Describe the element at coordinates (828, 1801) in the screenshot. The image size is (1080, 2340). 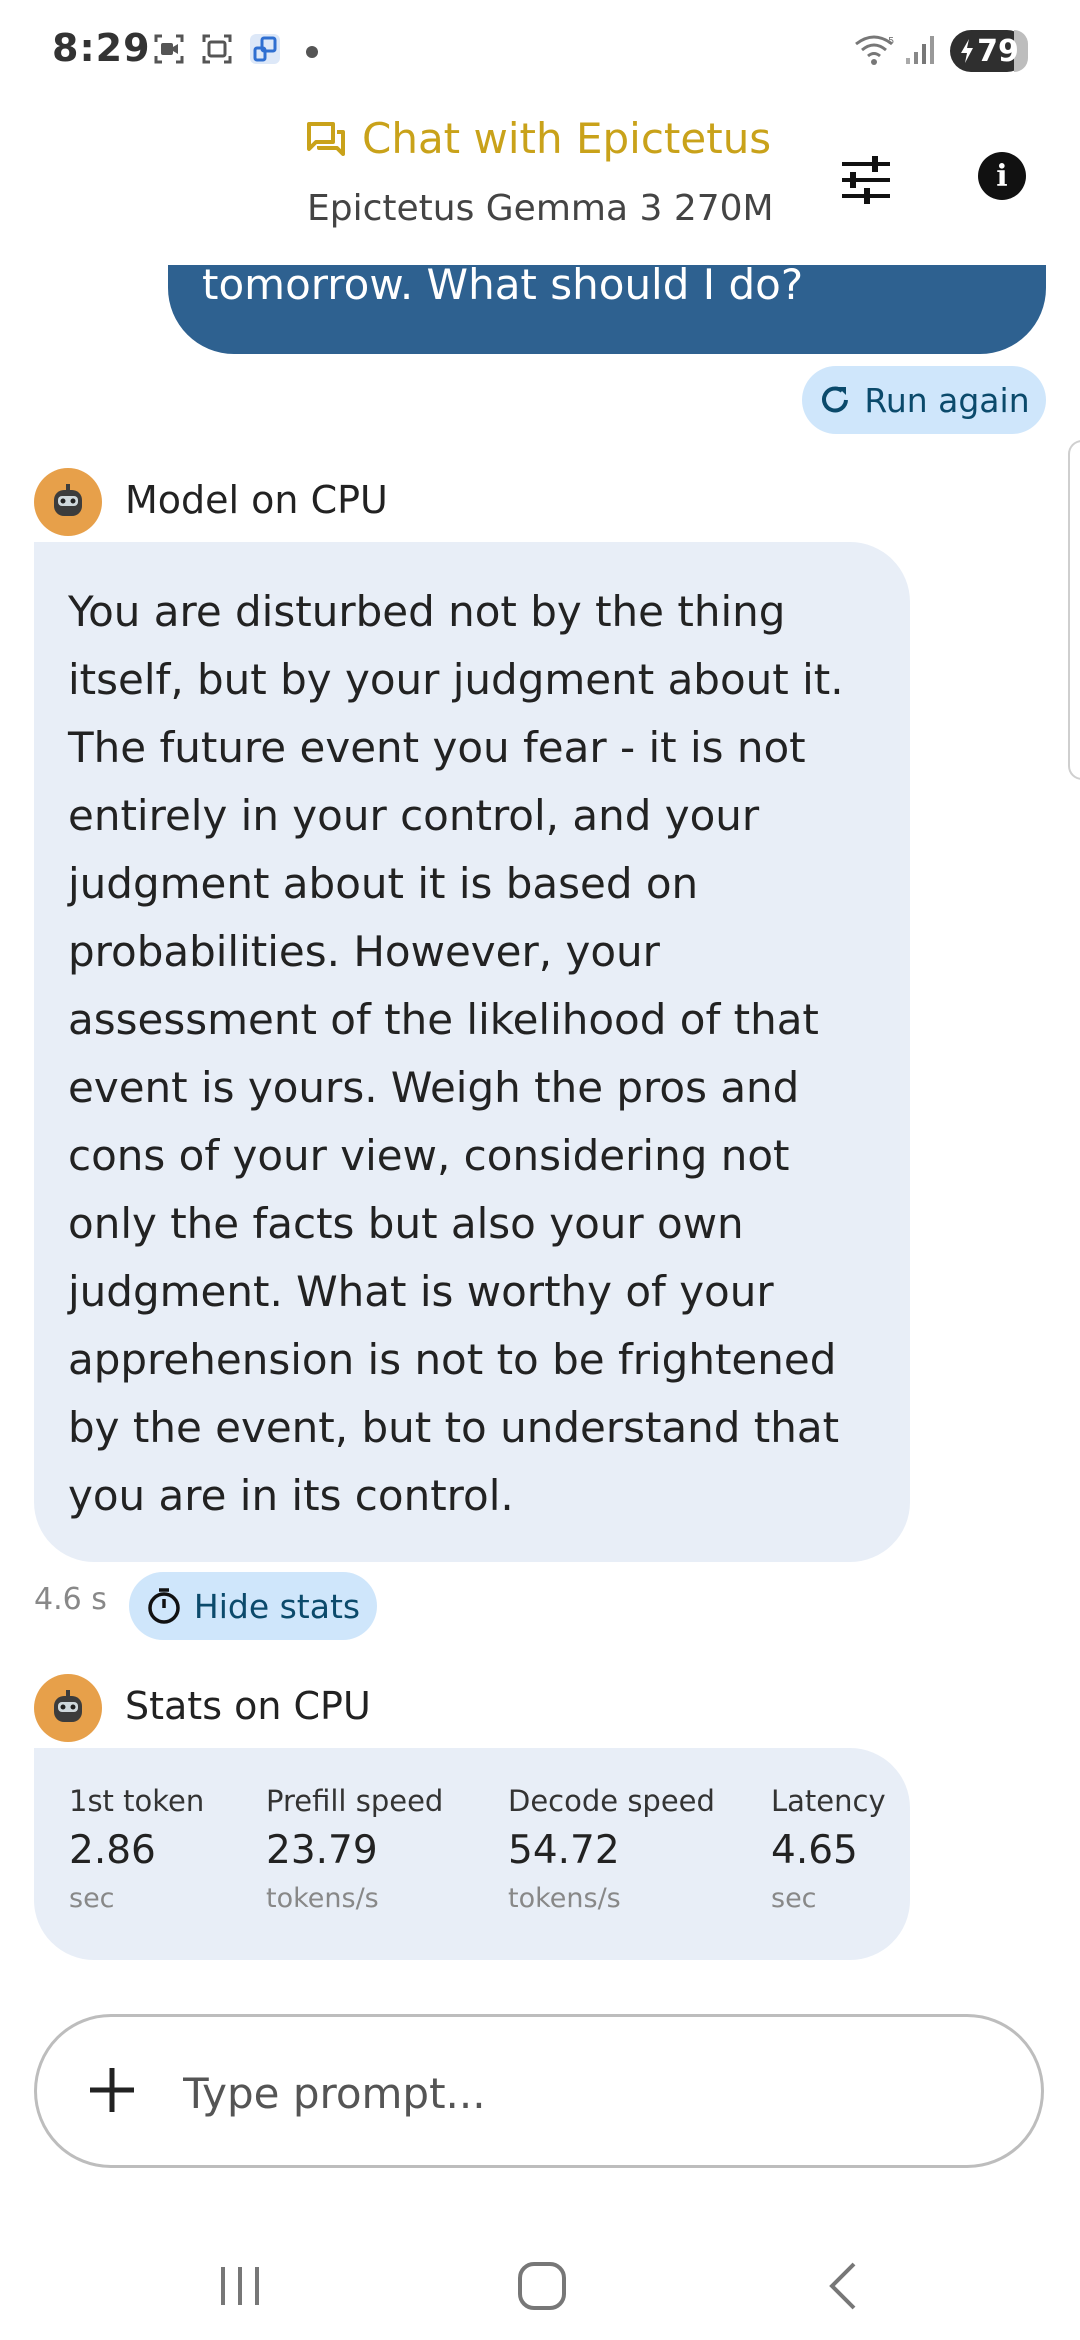
I see `stat-label: Latency` at that location.